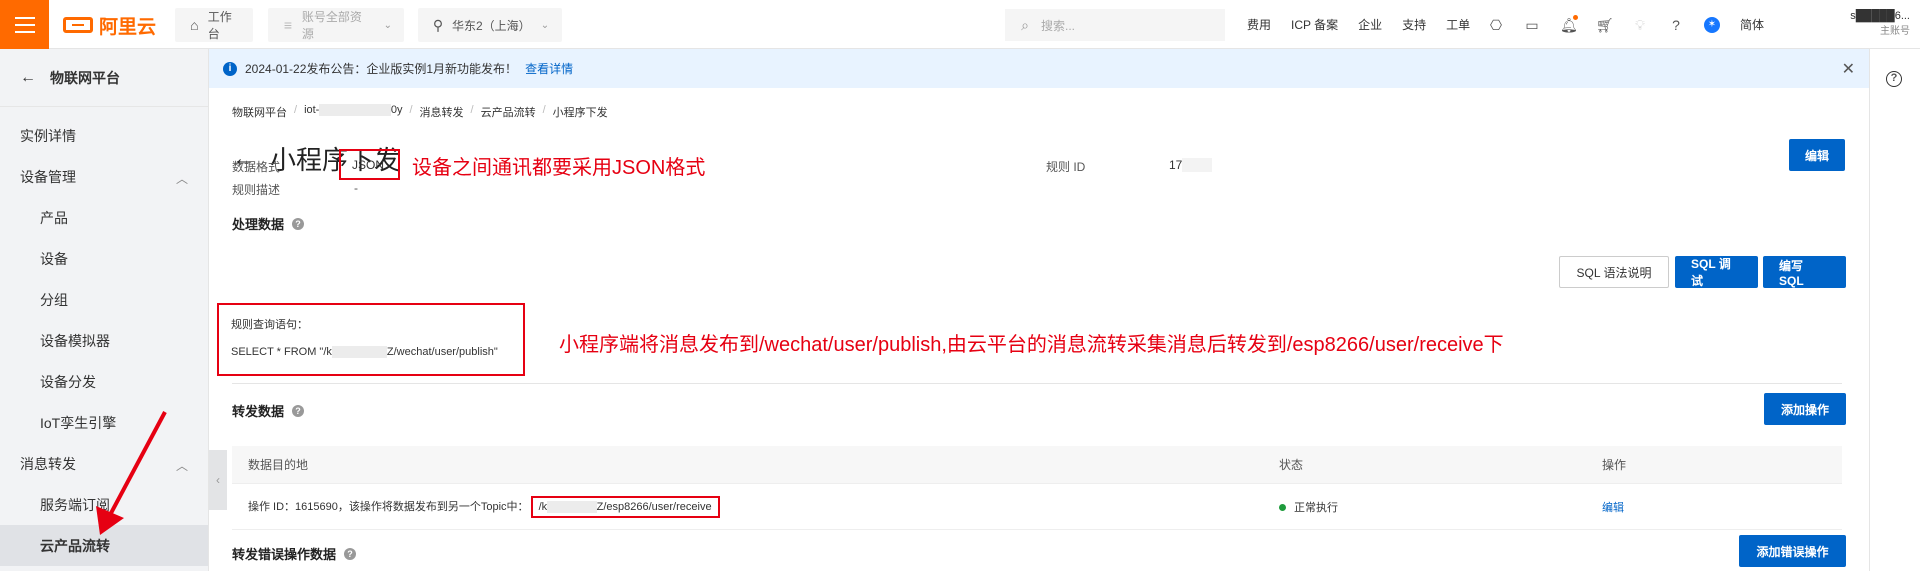 The height and width of the screenshot is (571, 1920). I want to click on divider, so click(1037, 383).